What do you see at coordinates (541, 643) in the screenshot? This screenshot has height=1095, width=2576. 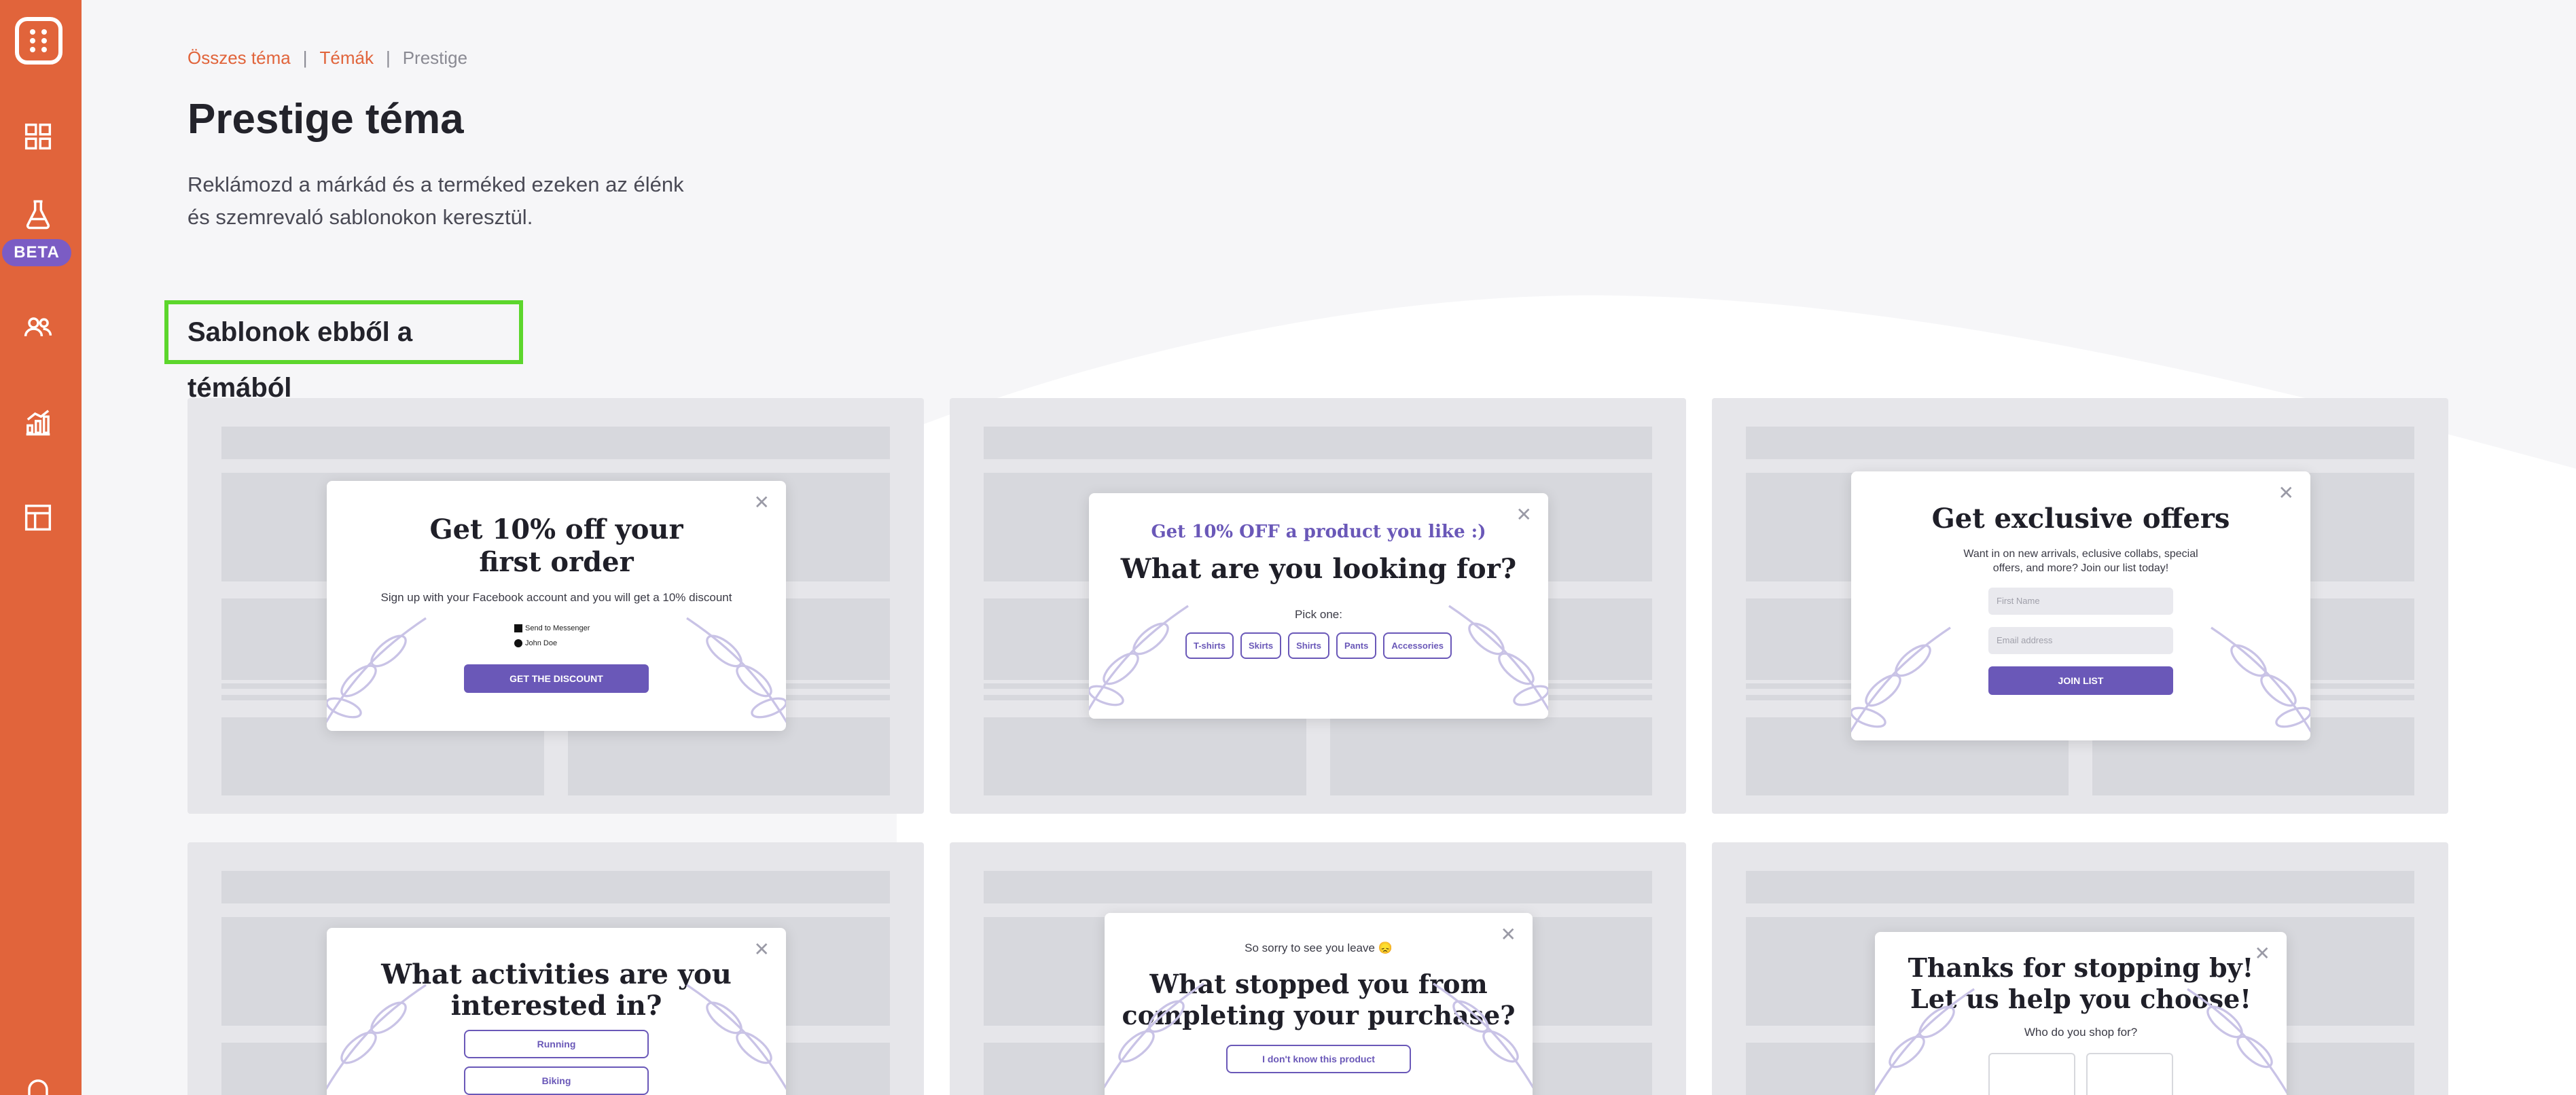 I see `user-option: John Doe` at bounding box center [541, 643].